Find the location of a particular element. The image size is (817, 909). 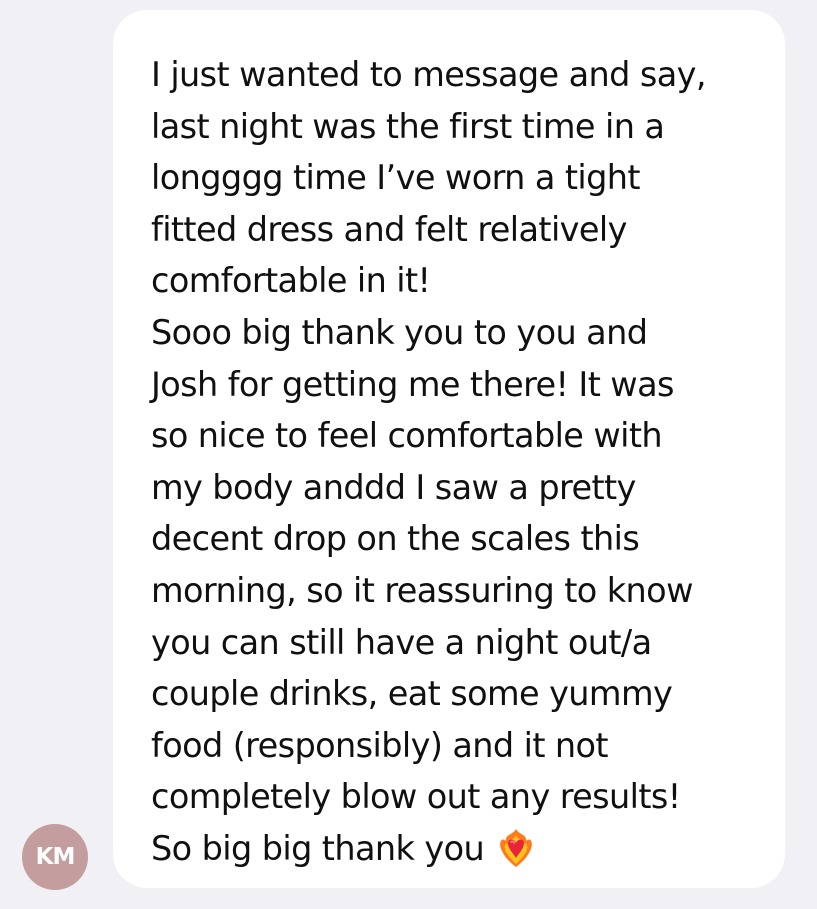

avatar: KM is located at coordinates (55, 857).